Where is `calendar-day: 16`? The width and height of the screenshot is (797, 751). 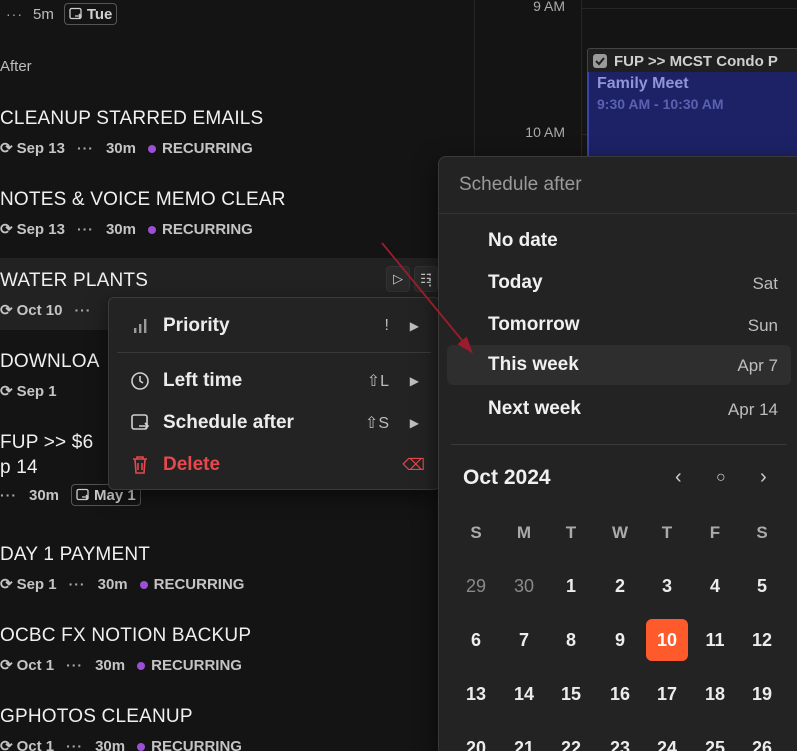
calendar-day: 16 is located at coordinates (620, 694).